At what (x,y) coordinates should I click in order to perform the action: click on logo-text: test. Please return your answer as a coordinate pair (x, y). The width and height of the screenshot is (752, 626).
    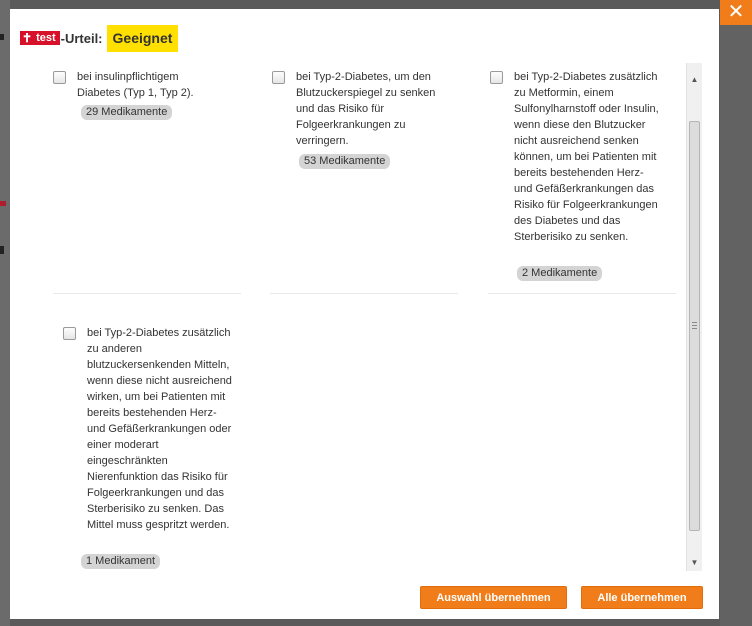
    Looking at the image, I should click on (46, 38).